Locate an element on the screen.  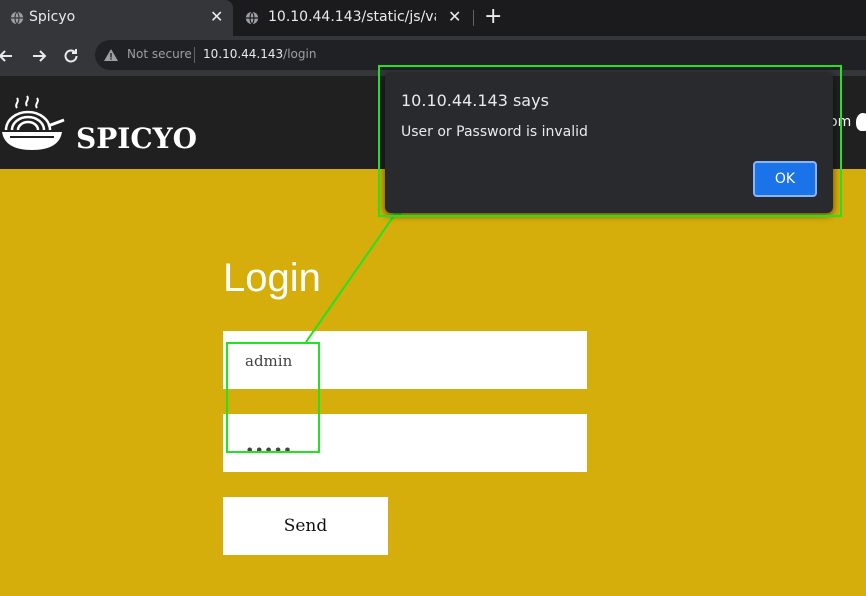
noodle-bowl-logo-icon is located at coordinates (35, 121).